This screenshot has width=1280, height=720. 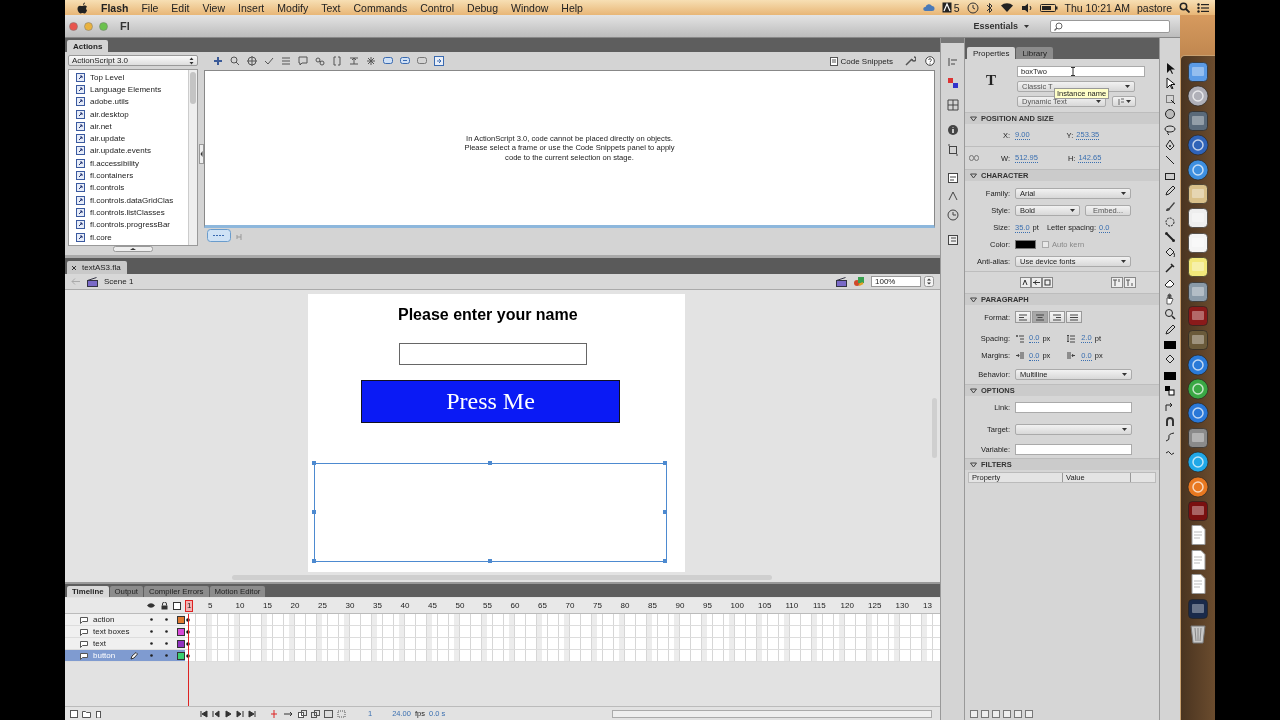 What do you see at coordinates (252, 61) in the screenshot?
I see `target-icon` at bounding box center [252, 61].